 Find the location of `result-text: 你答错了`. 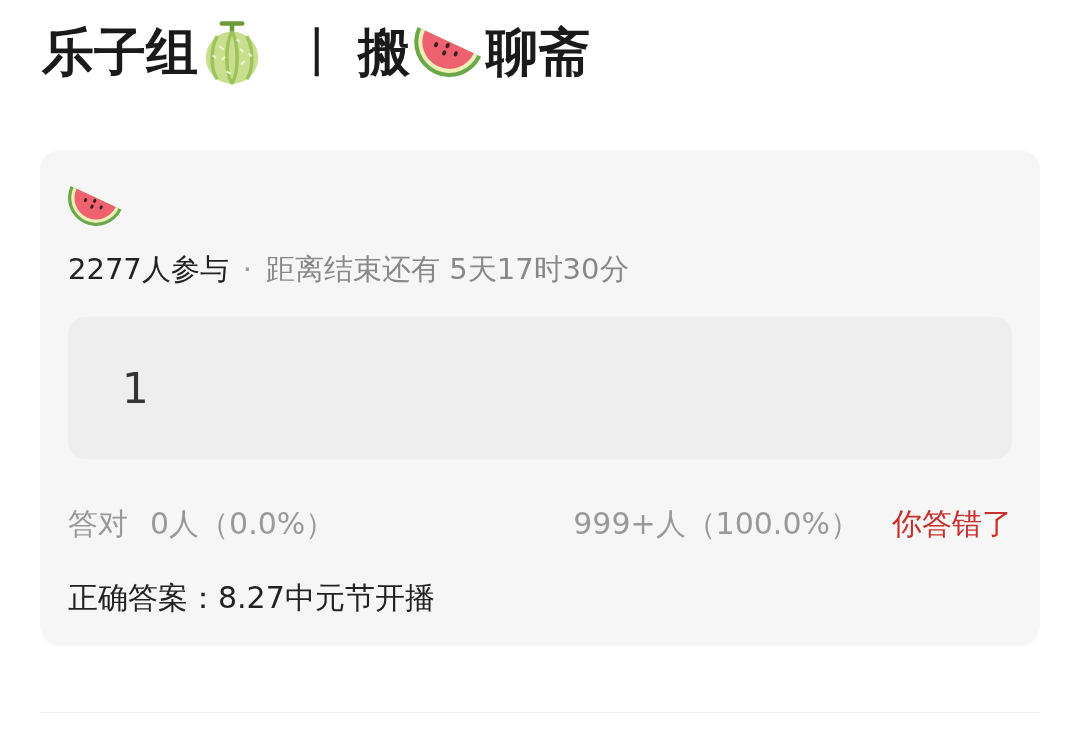

result-text: 你答错了 is located at coordinates (952, 524).